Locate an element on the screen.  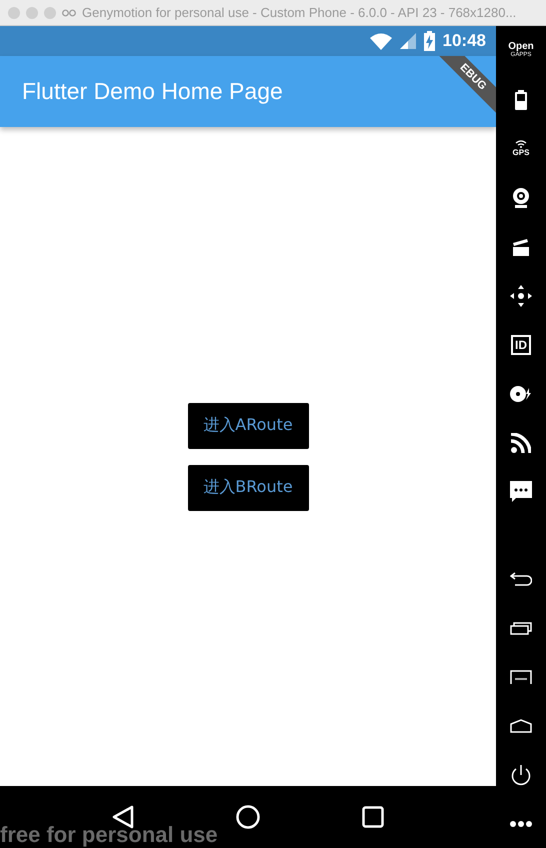
power-icon is located at coordinates (521, 775).